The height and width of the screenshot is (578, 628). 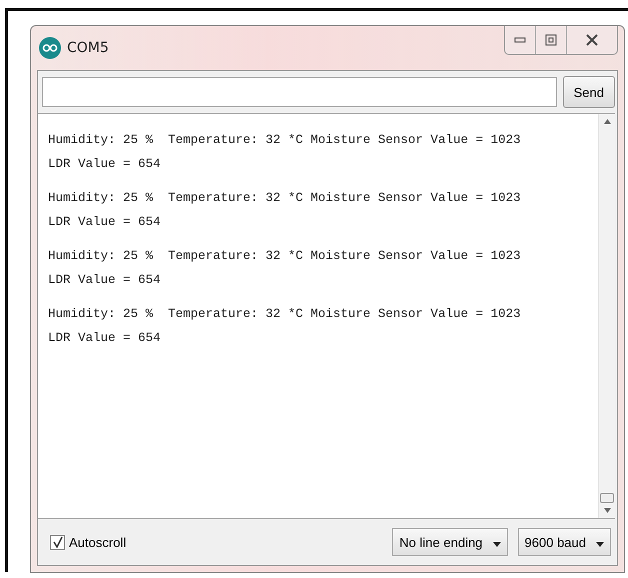 What do you see at coordinates (299, 92) in the screenshot?
I see `input-field` at bounding box center [299, 92].